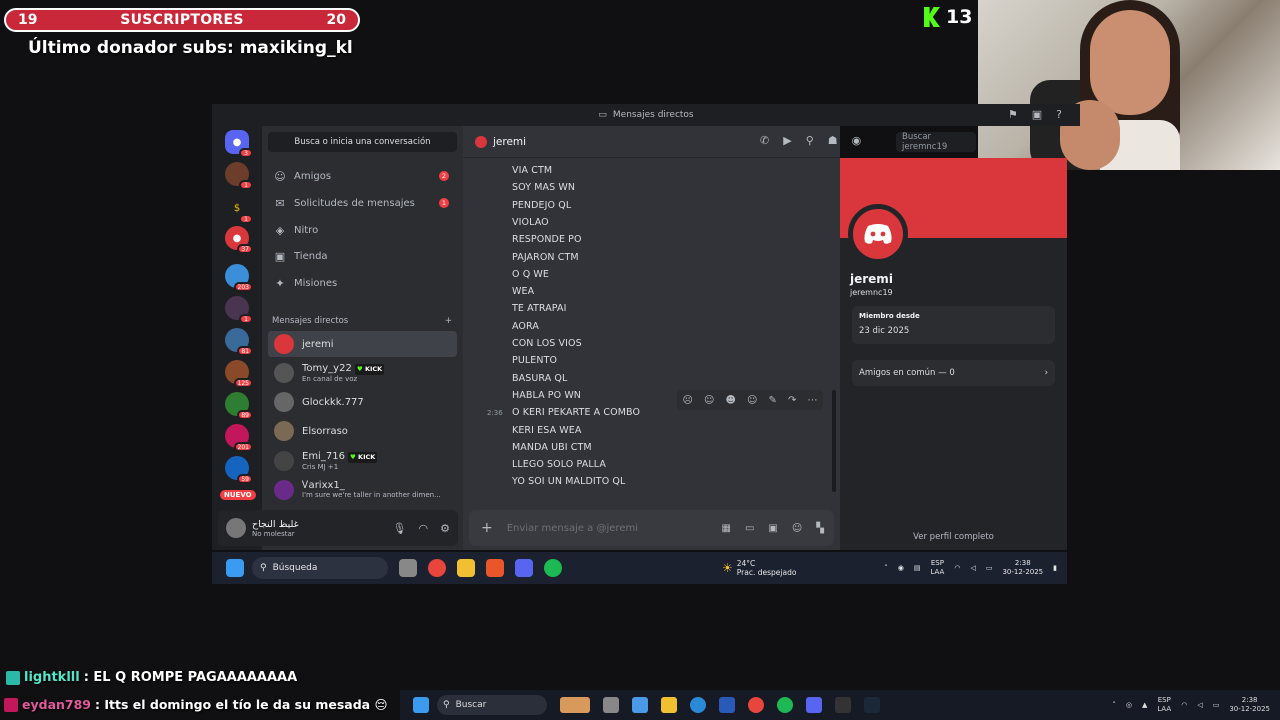  I want to click on profile-toggle-icon: ◉, so click(857, 140).